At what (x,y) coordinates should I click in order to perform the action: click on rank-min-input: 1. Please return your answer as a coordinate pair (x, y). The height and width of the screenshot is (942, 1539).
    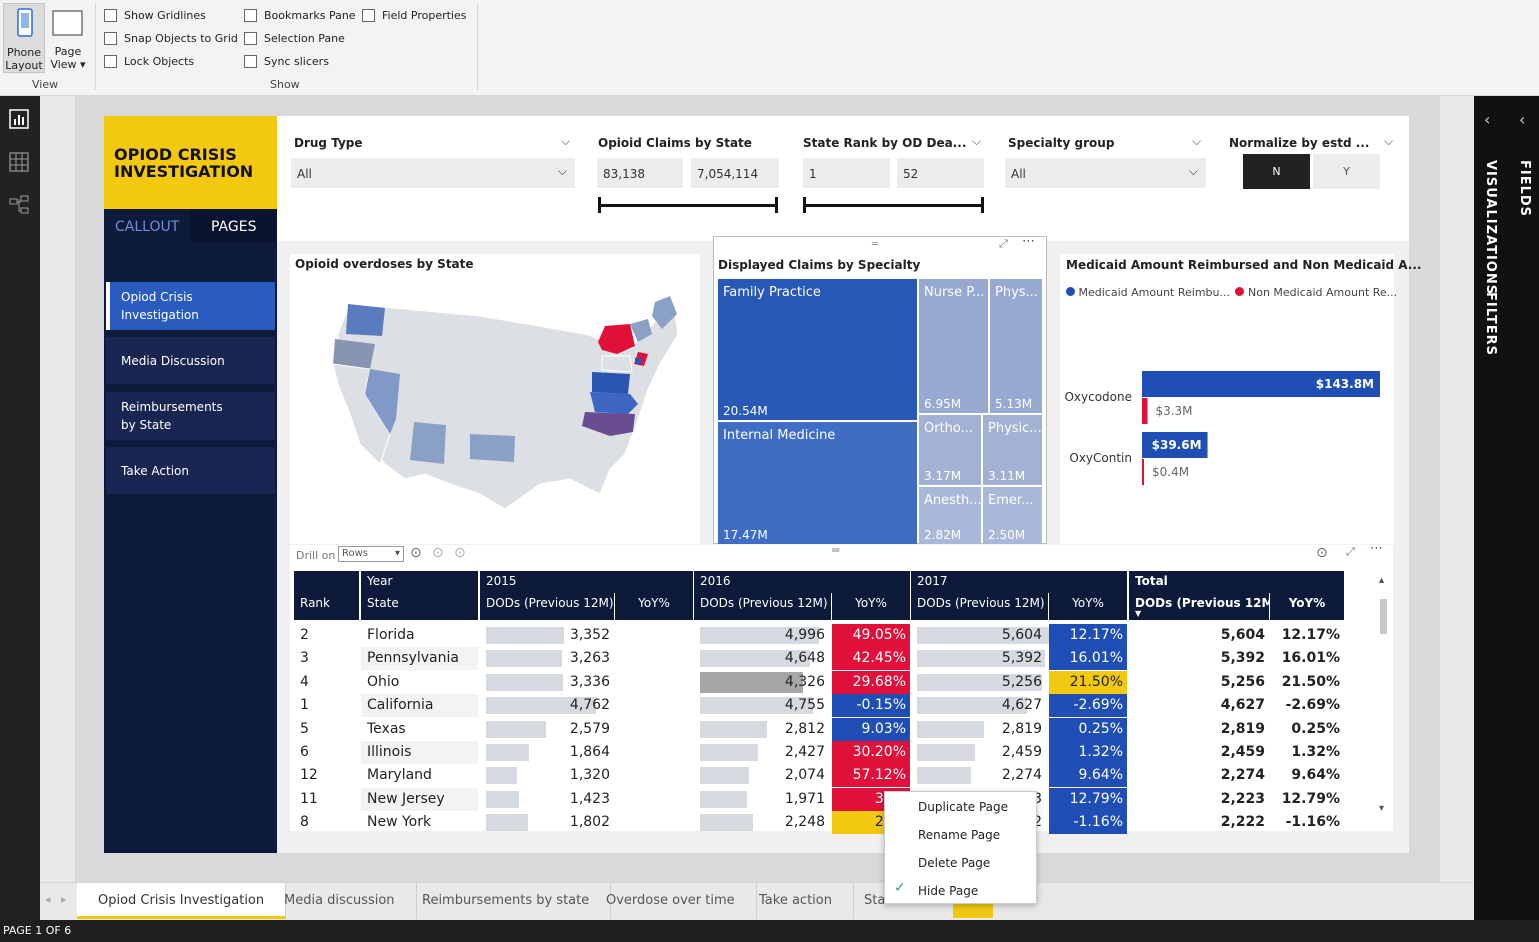
    Looking at the image, I should click on (846, 173).